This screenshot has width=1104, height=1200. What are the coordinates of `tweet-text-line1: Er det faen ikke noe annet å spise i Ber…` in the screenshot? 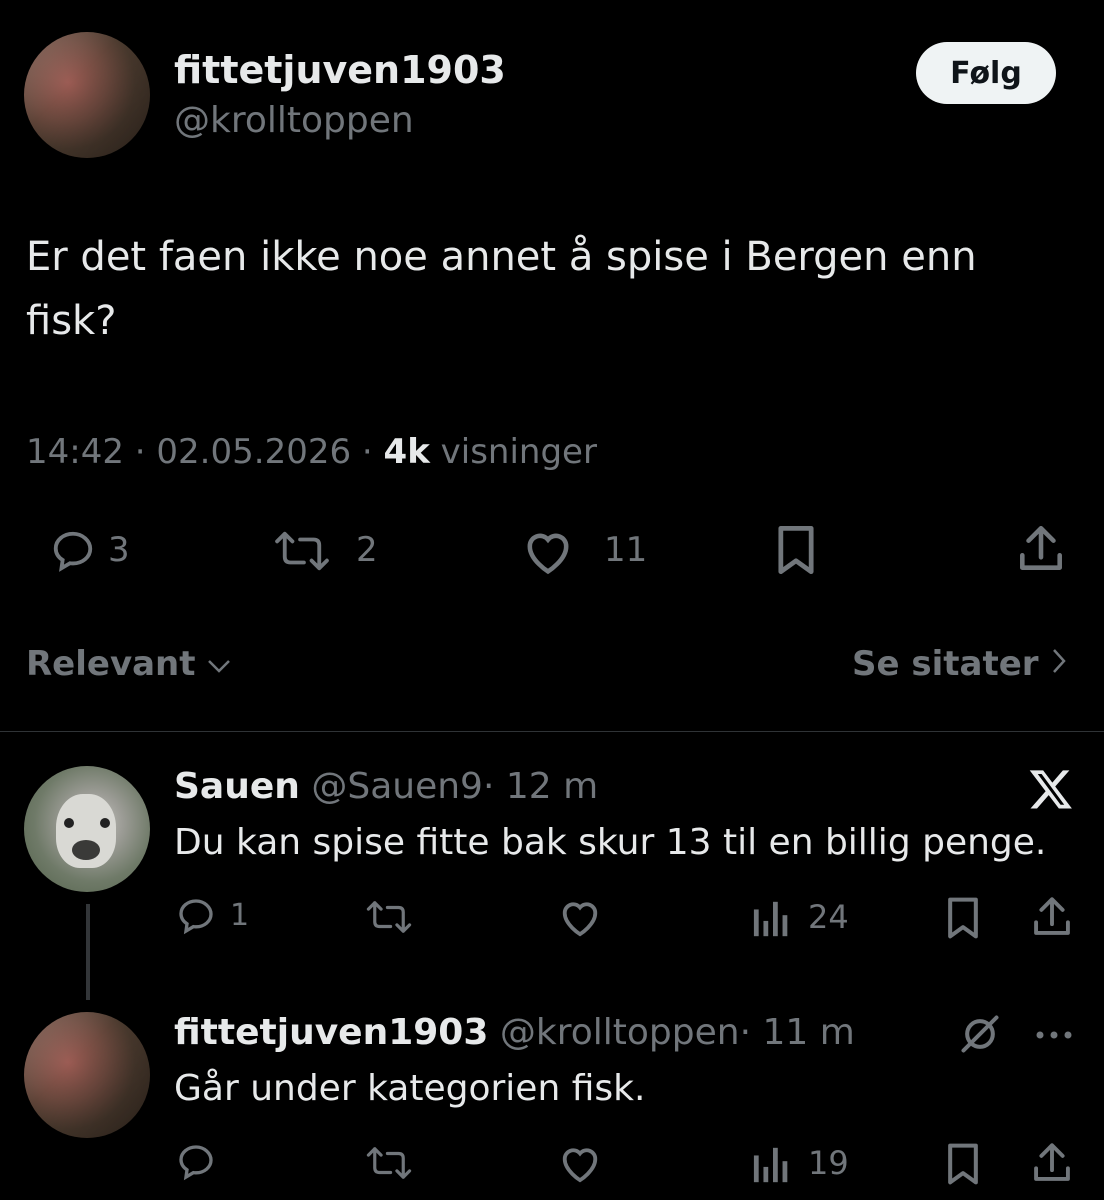 It's located at (501, 257).